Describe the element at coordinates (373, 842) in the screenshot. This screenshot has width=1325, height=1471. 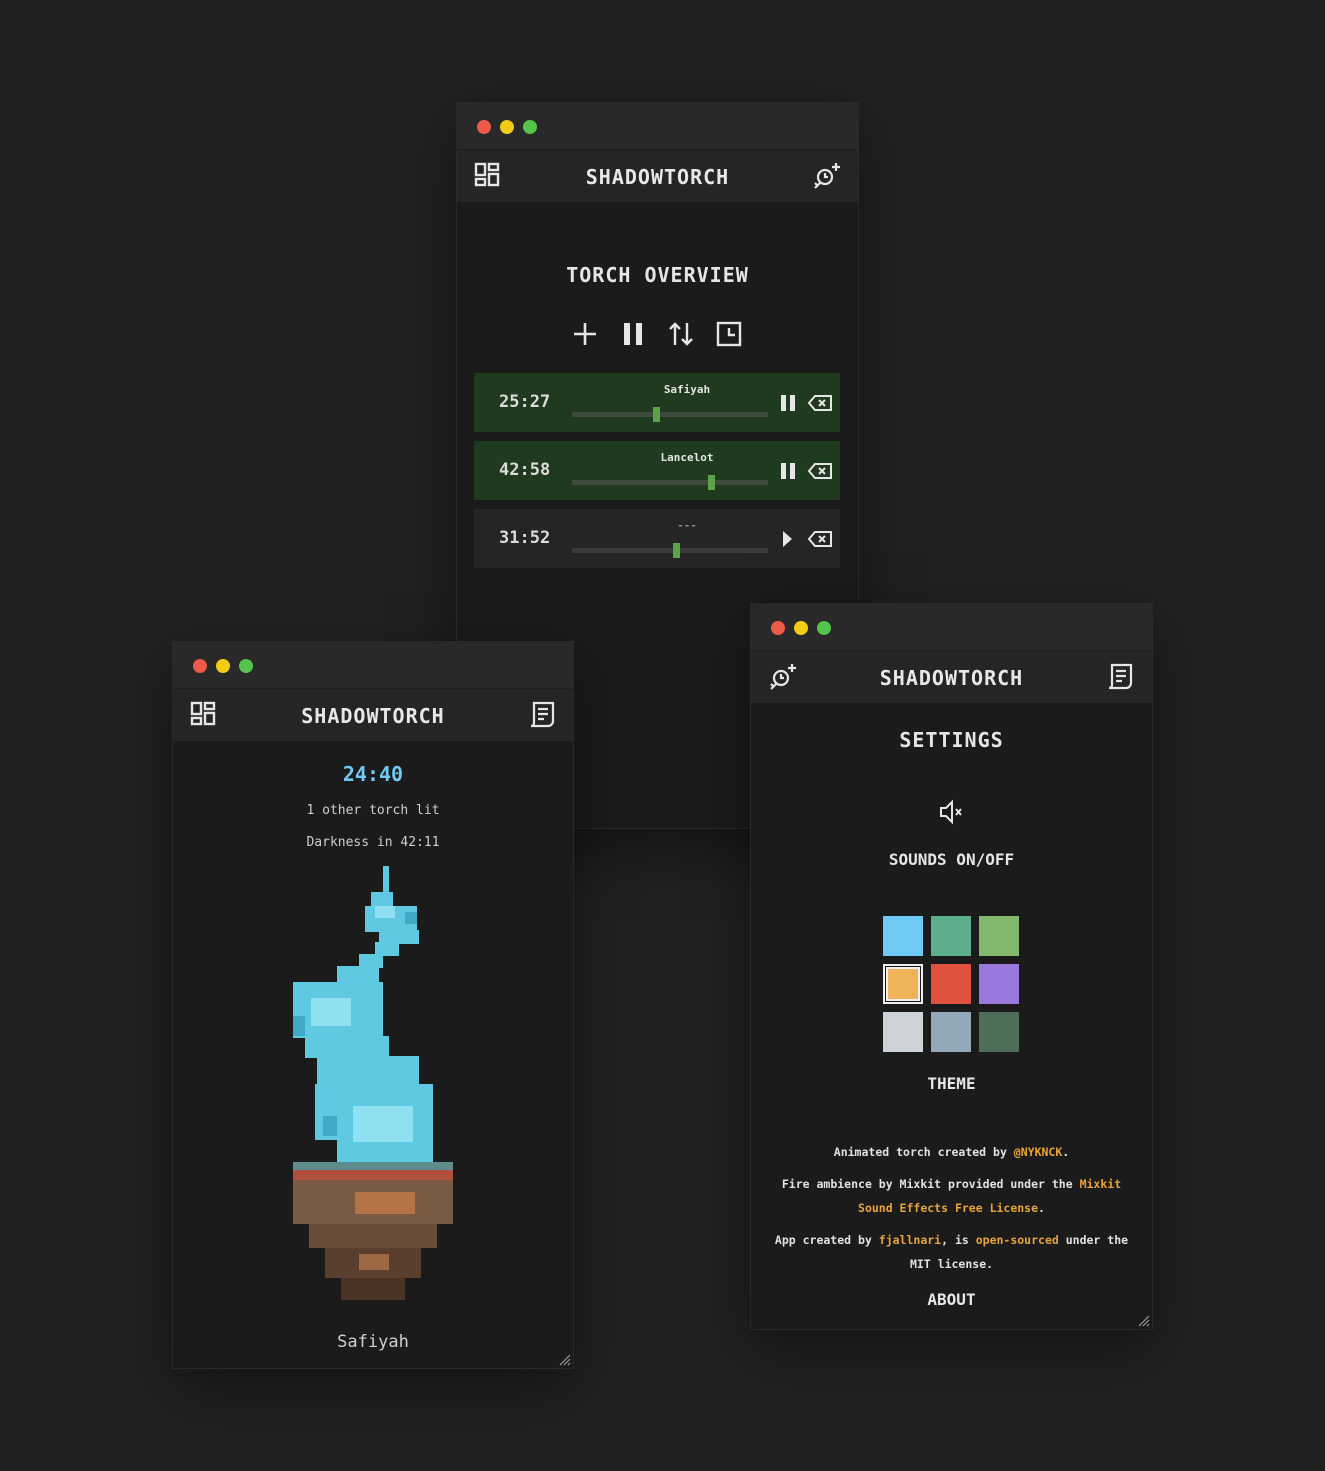
I see `darkness-text: Darkness in 42:11` at that location.